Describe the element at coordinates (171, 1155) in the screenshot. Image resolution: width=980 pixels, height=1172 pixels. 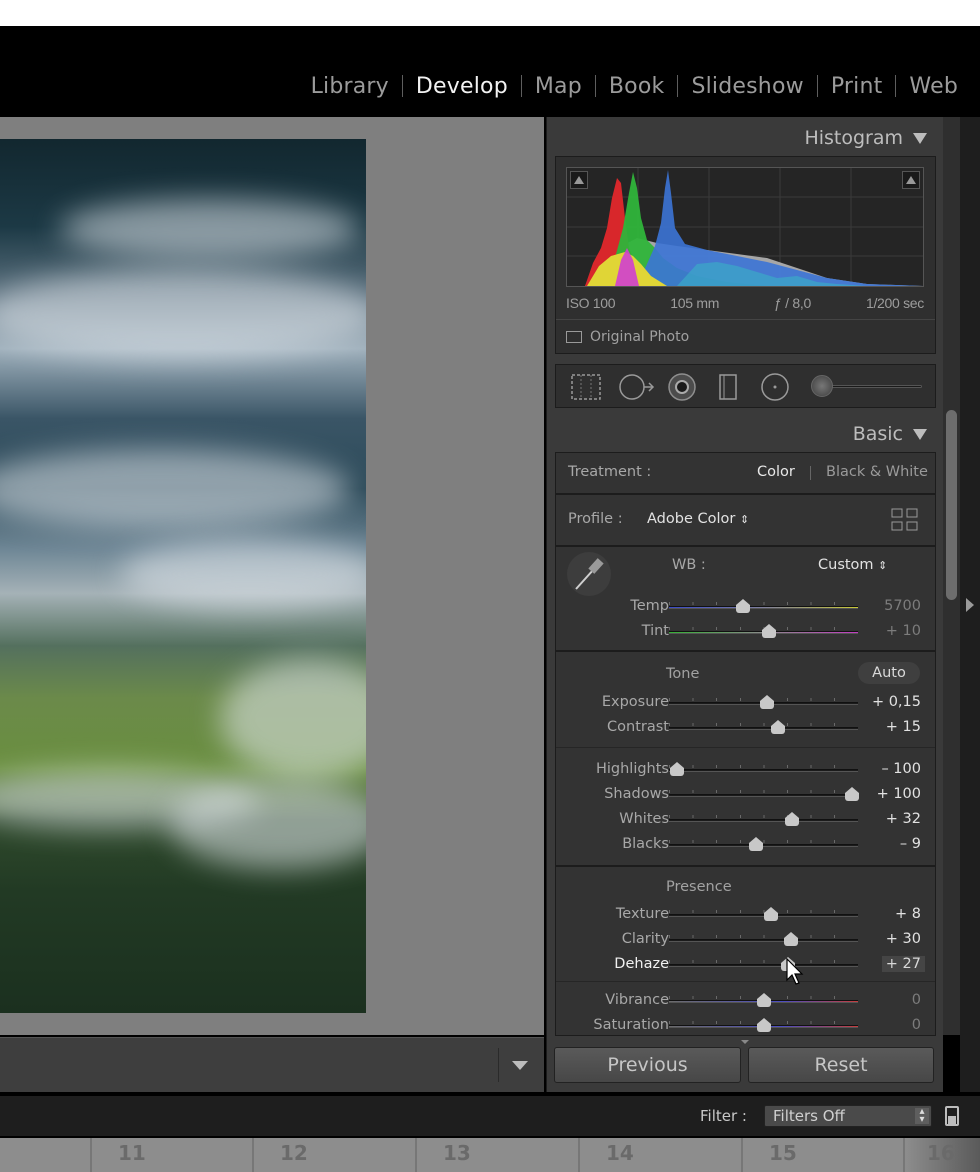
I see `filmstrip-thumb-number: 11` at that location.